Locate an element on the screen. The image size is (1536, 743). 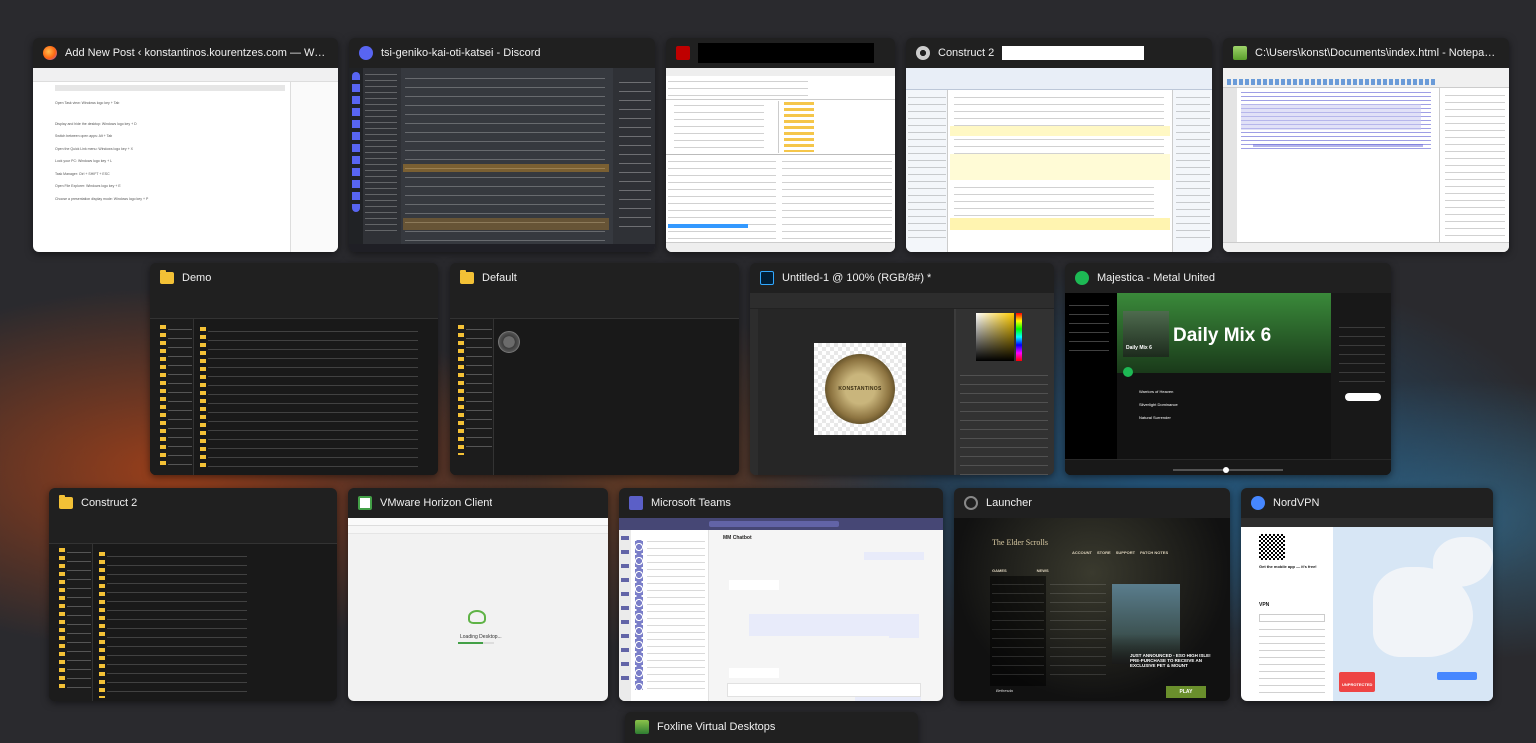
window-demo-folder: Demo is located at coordinates (294, 369).